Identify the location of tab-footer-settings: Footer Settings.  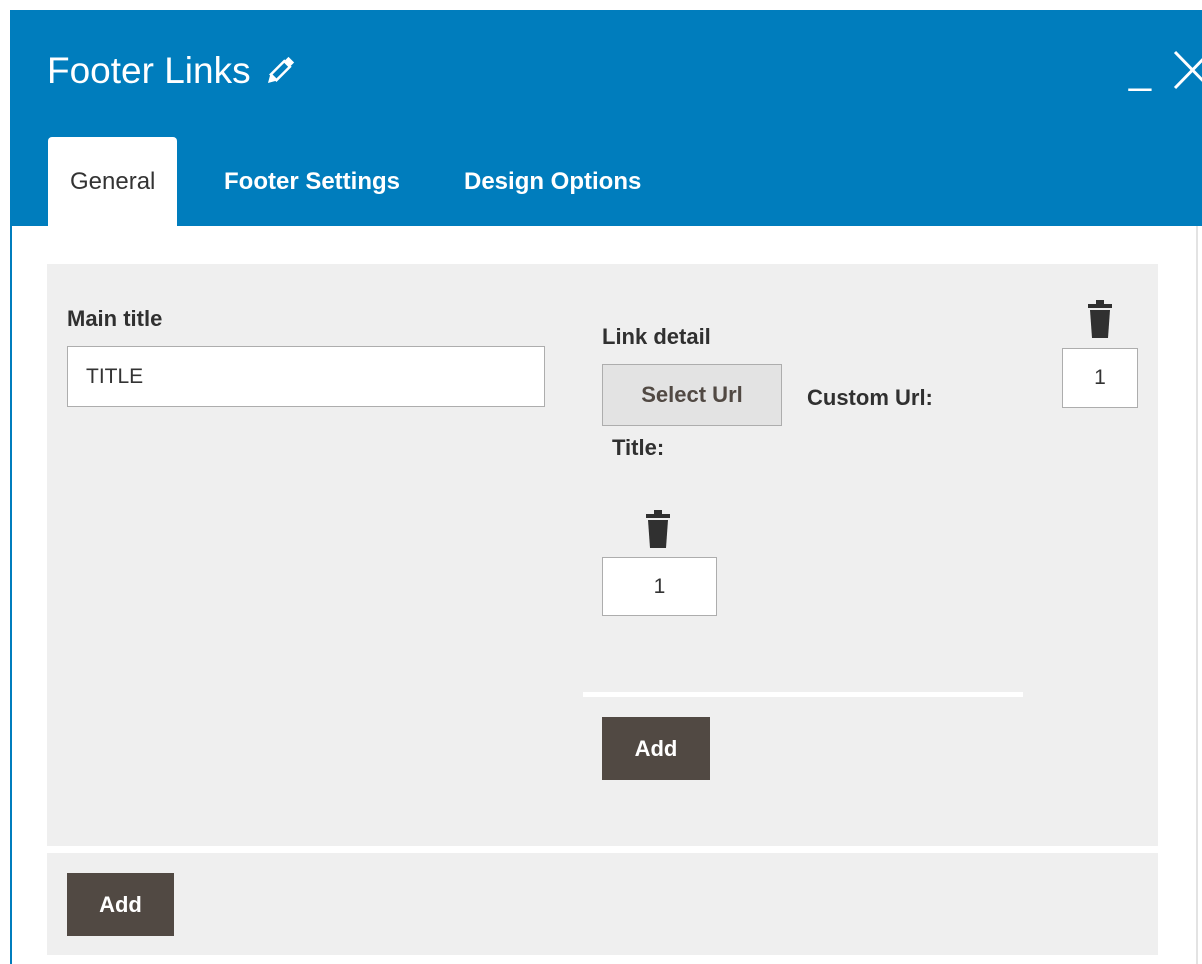
(312, 181).